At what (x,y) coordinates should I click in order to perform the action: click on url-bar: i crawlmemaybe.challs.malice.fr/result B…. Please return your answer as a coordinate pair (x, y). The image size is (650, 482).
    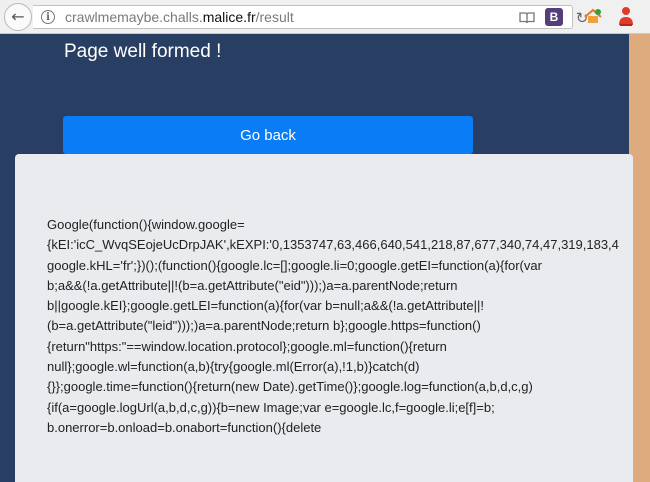
    Looking at the image, I should click on (310, 17).